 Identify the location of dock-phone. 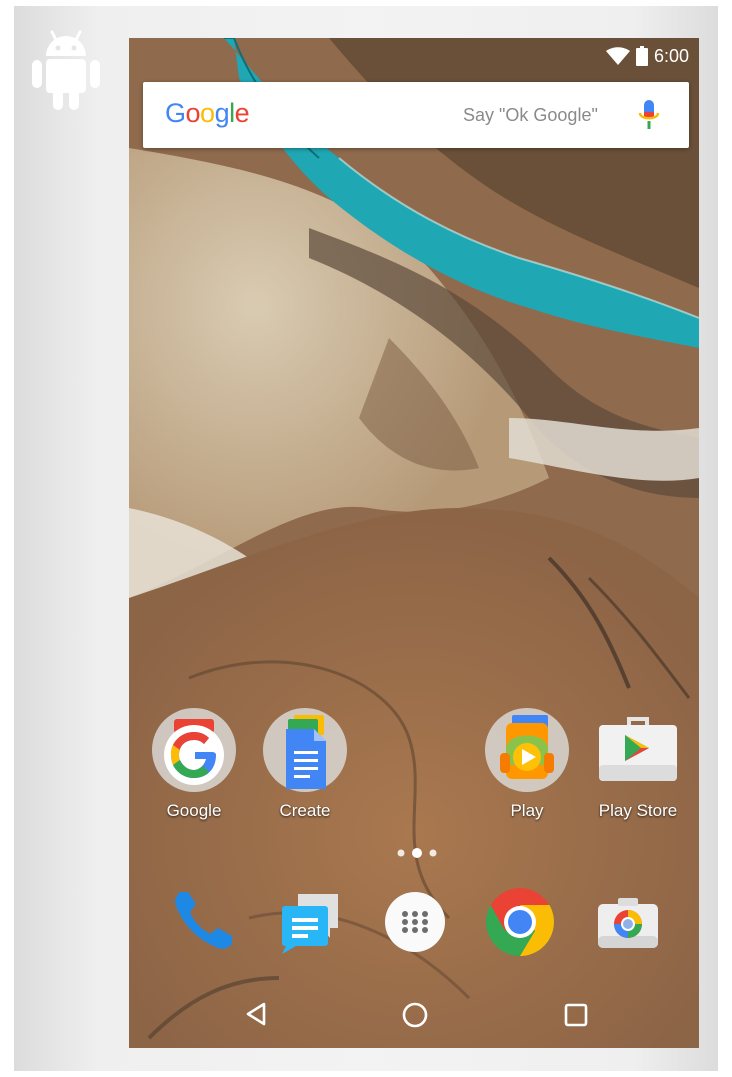
(202, 922).